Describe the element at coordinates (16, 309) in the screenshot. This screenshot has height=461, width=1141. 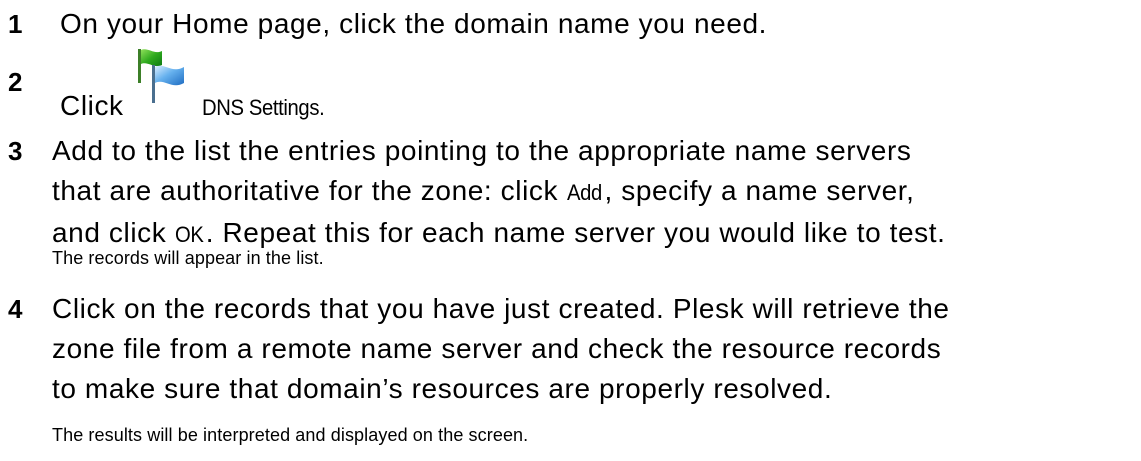
I see `step-number: 4` at that location.